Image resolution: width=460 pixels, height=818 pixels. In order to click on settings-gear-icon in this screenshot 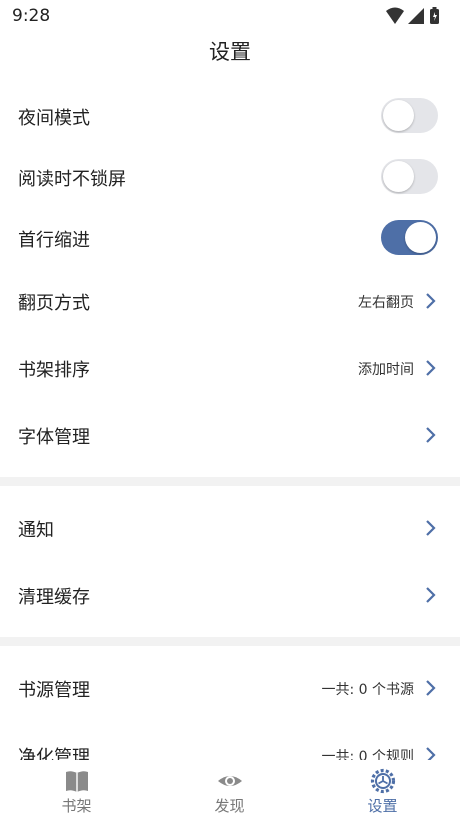, I will do `click(383, 781)`.